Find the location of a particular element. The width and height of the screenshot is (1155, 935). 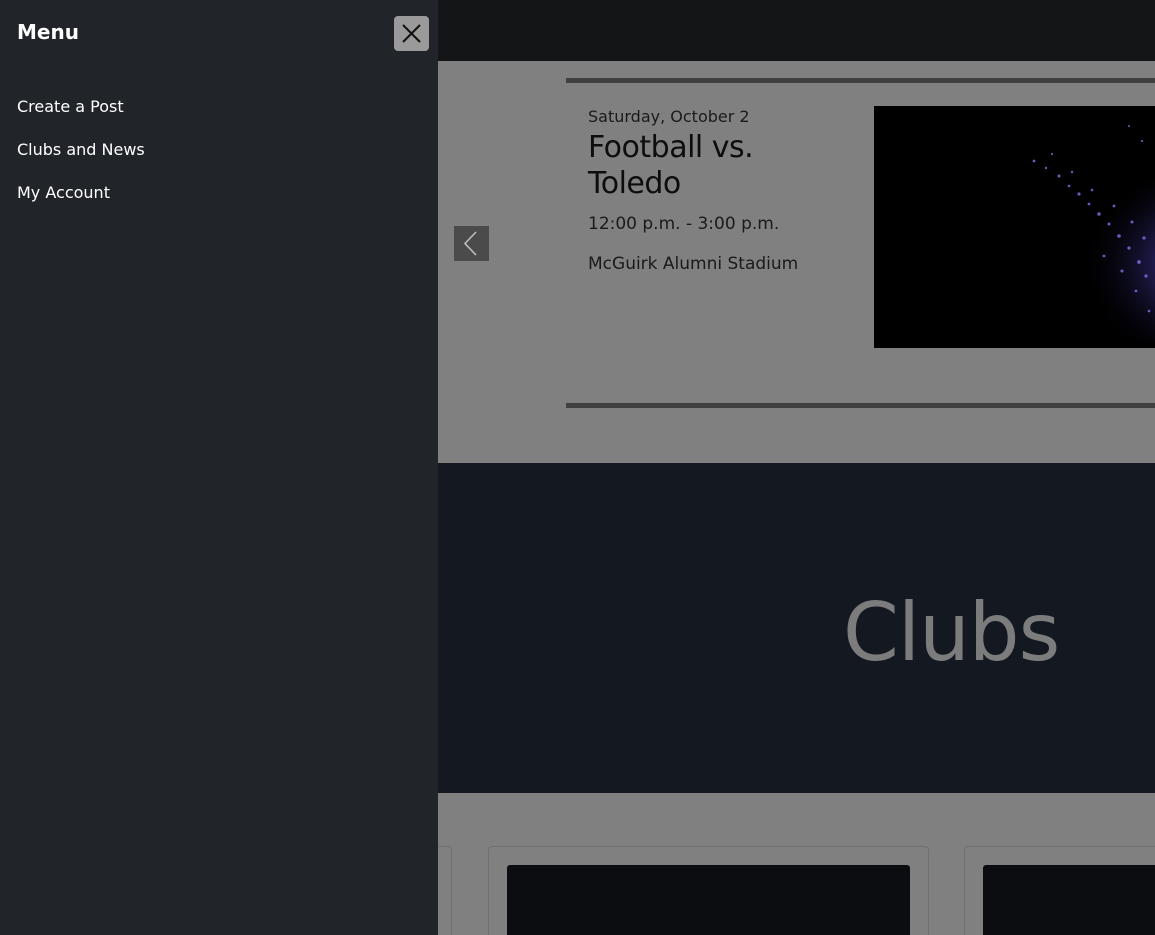

menu-item: Create a Post is located at coordinates (81, 106).